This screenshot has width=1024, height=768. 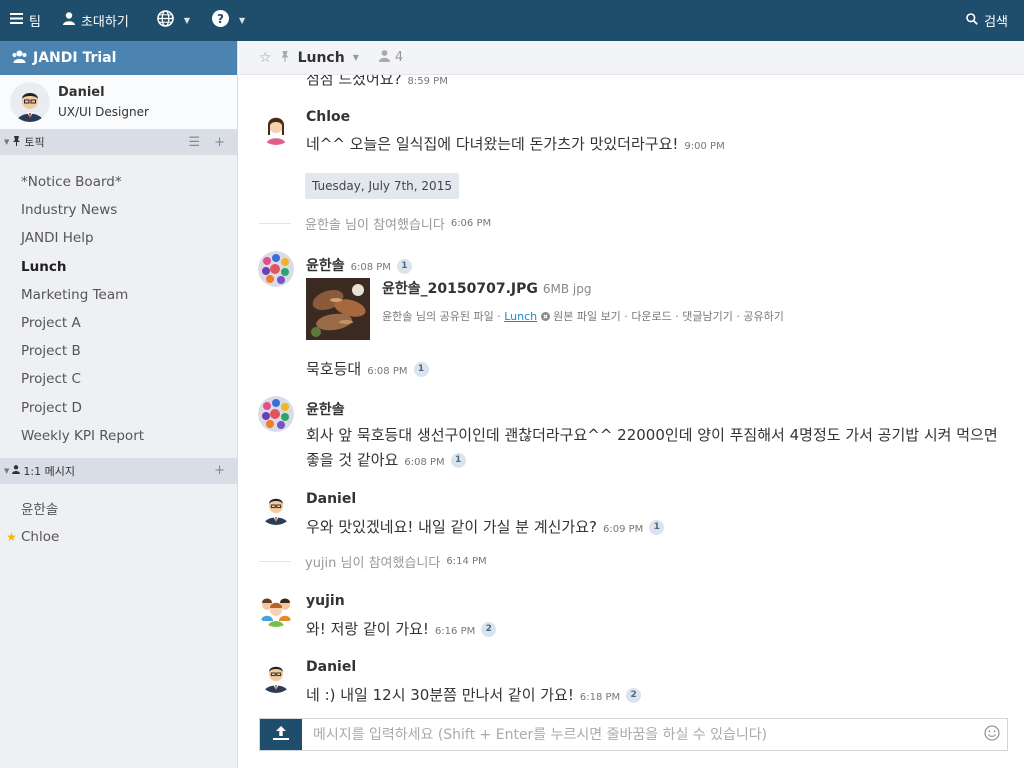 I want to click on topic-item: Project A, so click(x=118, y=323).